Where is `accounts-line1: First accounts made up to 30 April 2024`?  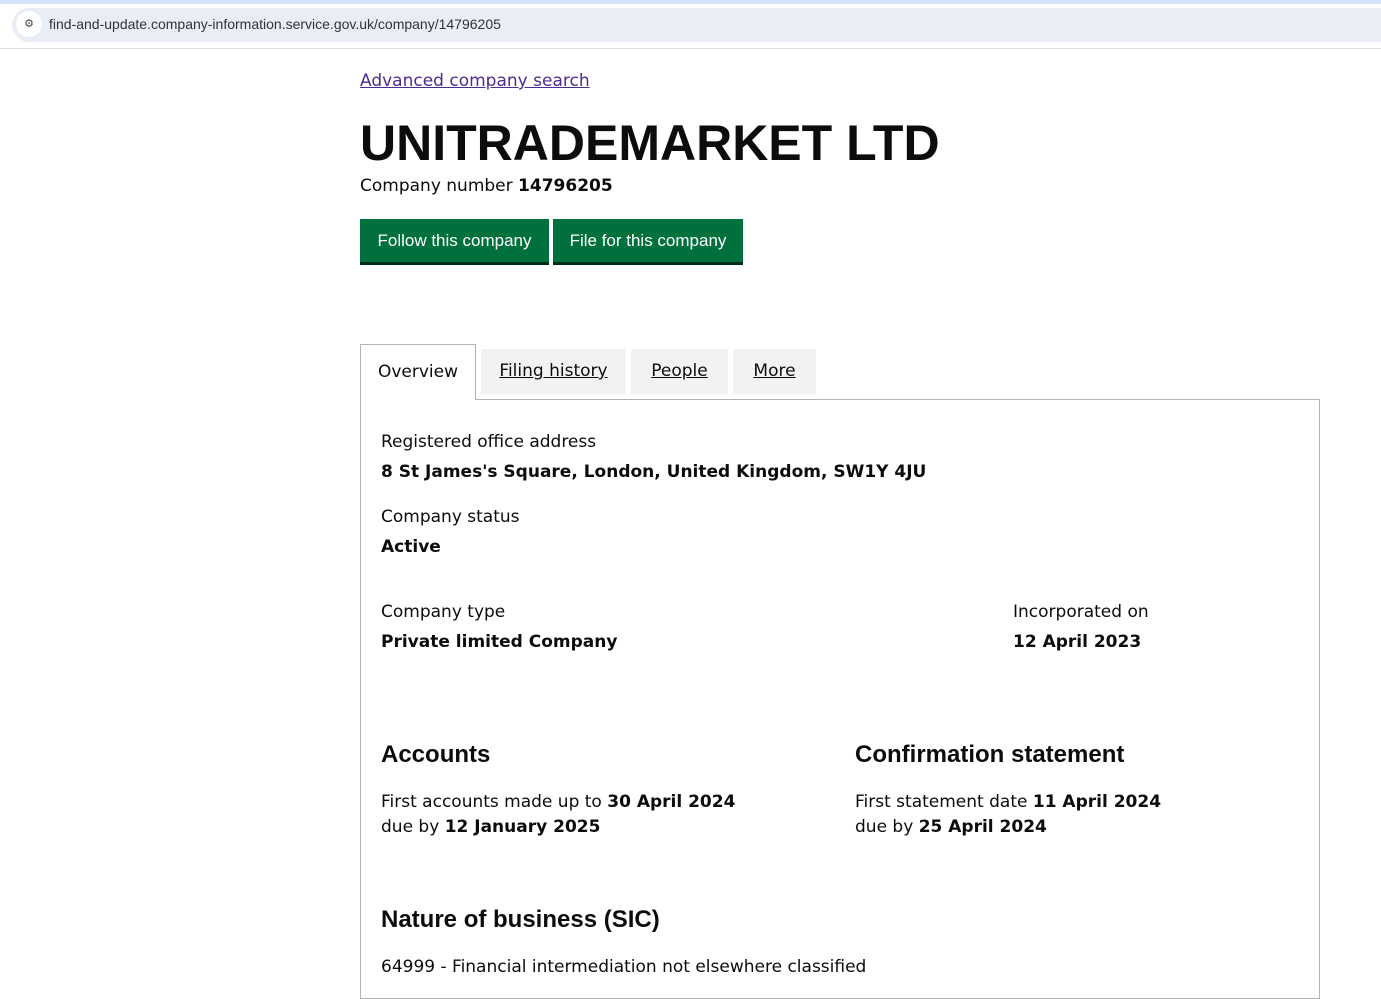 accounts-line1: First accounts made up to 30 April 2024 is located at coordinates (558, 802).